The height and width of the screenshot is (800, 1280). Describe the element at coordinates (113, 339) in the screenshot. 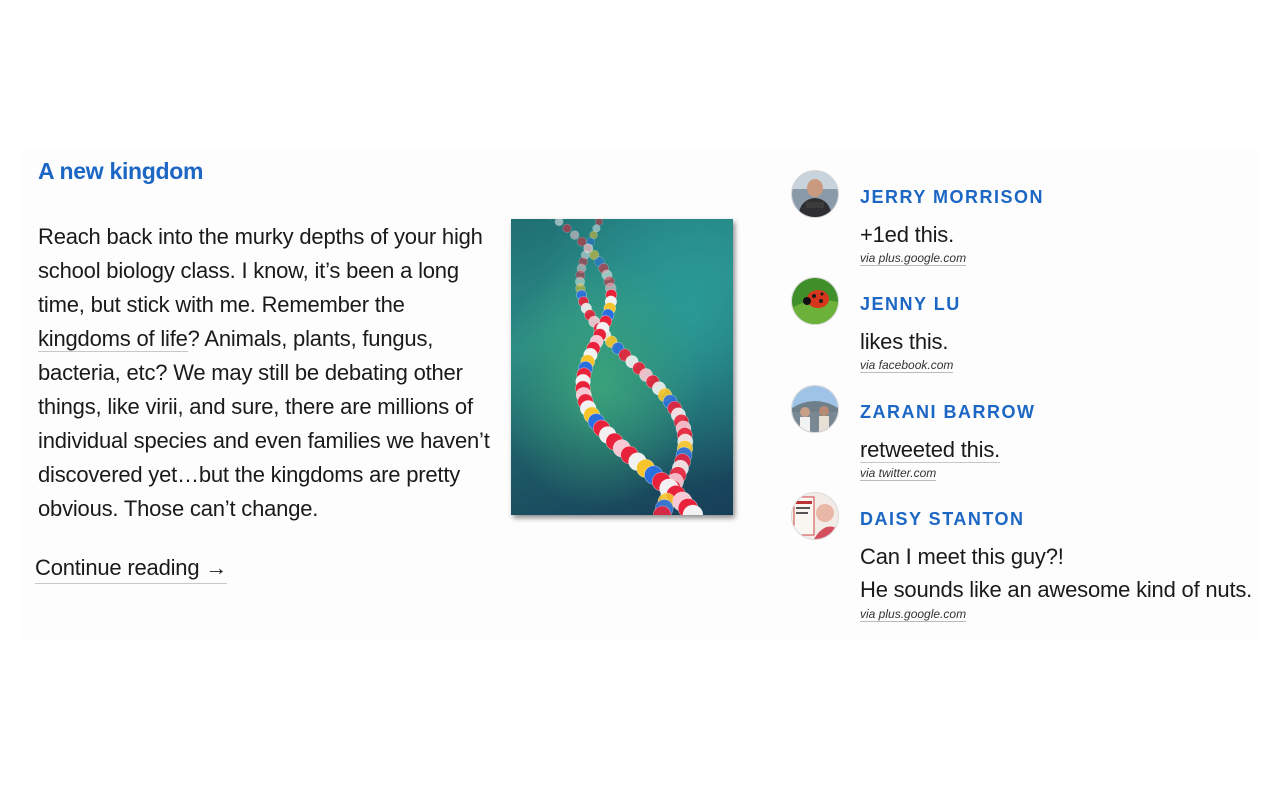

I see `kingdoms-of-life-link: kingdoms of life` at that location.